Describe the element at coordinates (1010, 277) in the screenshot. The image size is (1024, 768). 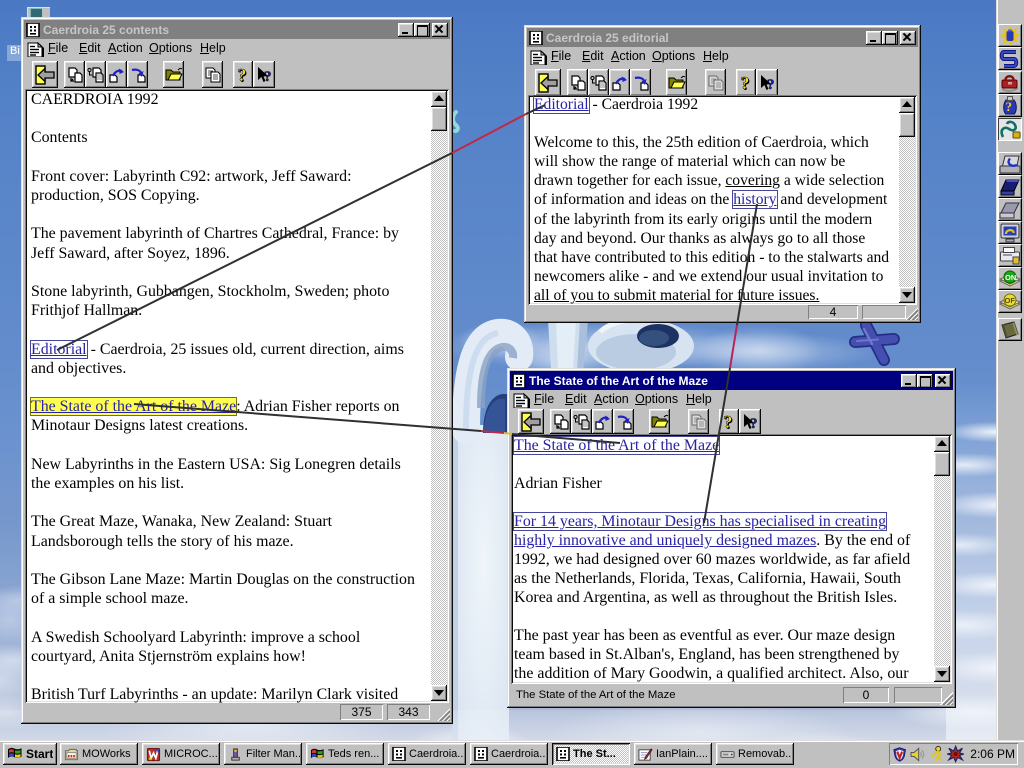
I see `svg-text: ON` at that location.